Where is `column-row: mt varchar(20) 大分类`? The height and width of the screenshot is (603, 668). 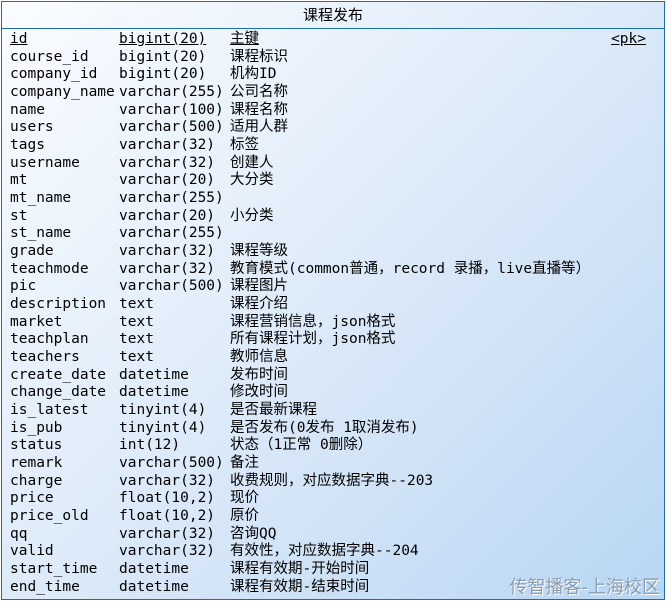 column-row: mt varchar(20) 大分类 is located at coordinates (333, 181).